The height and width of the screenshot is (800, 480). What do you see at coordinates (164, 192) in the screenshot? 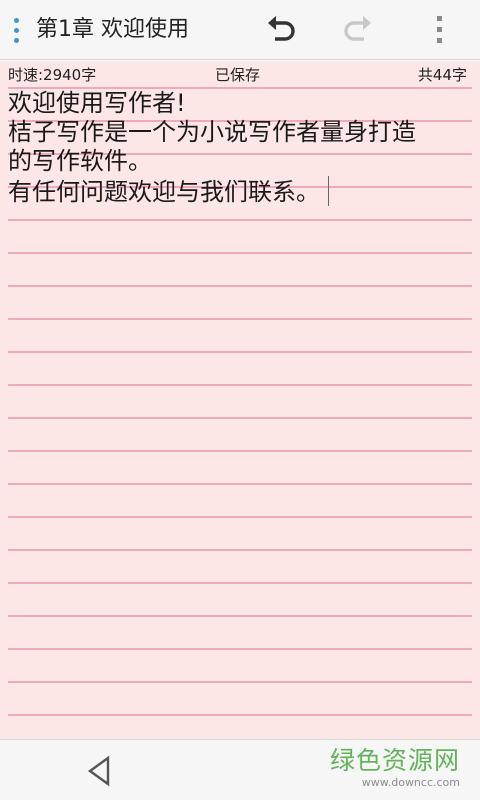
I see `editor-line: 有任何问题欢迎与我们联系。` at bounding box center [164, 192].